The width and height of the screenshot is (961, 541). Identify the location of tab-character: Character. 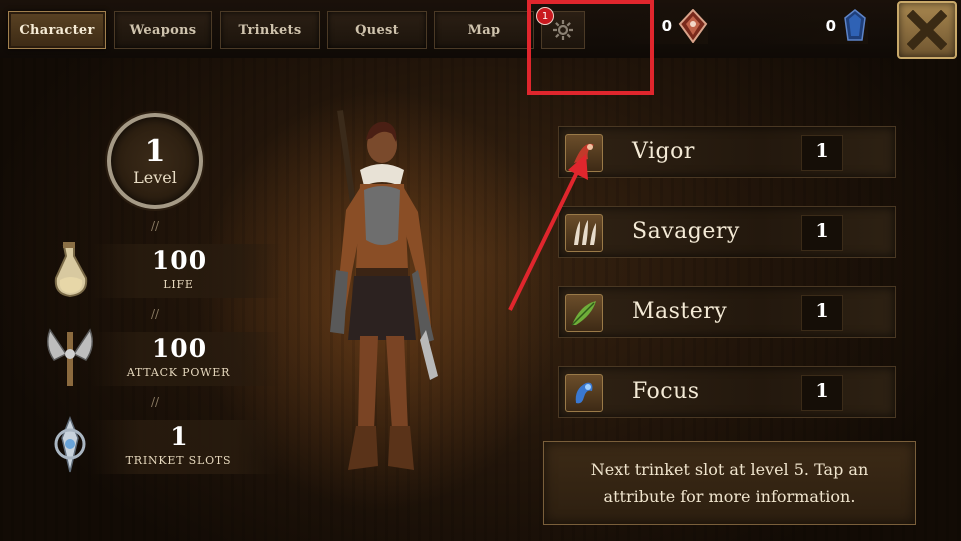
(57, 30).